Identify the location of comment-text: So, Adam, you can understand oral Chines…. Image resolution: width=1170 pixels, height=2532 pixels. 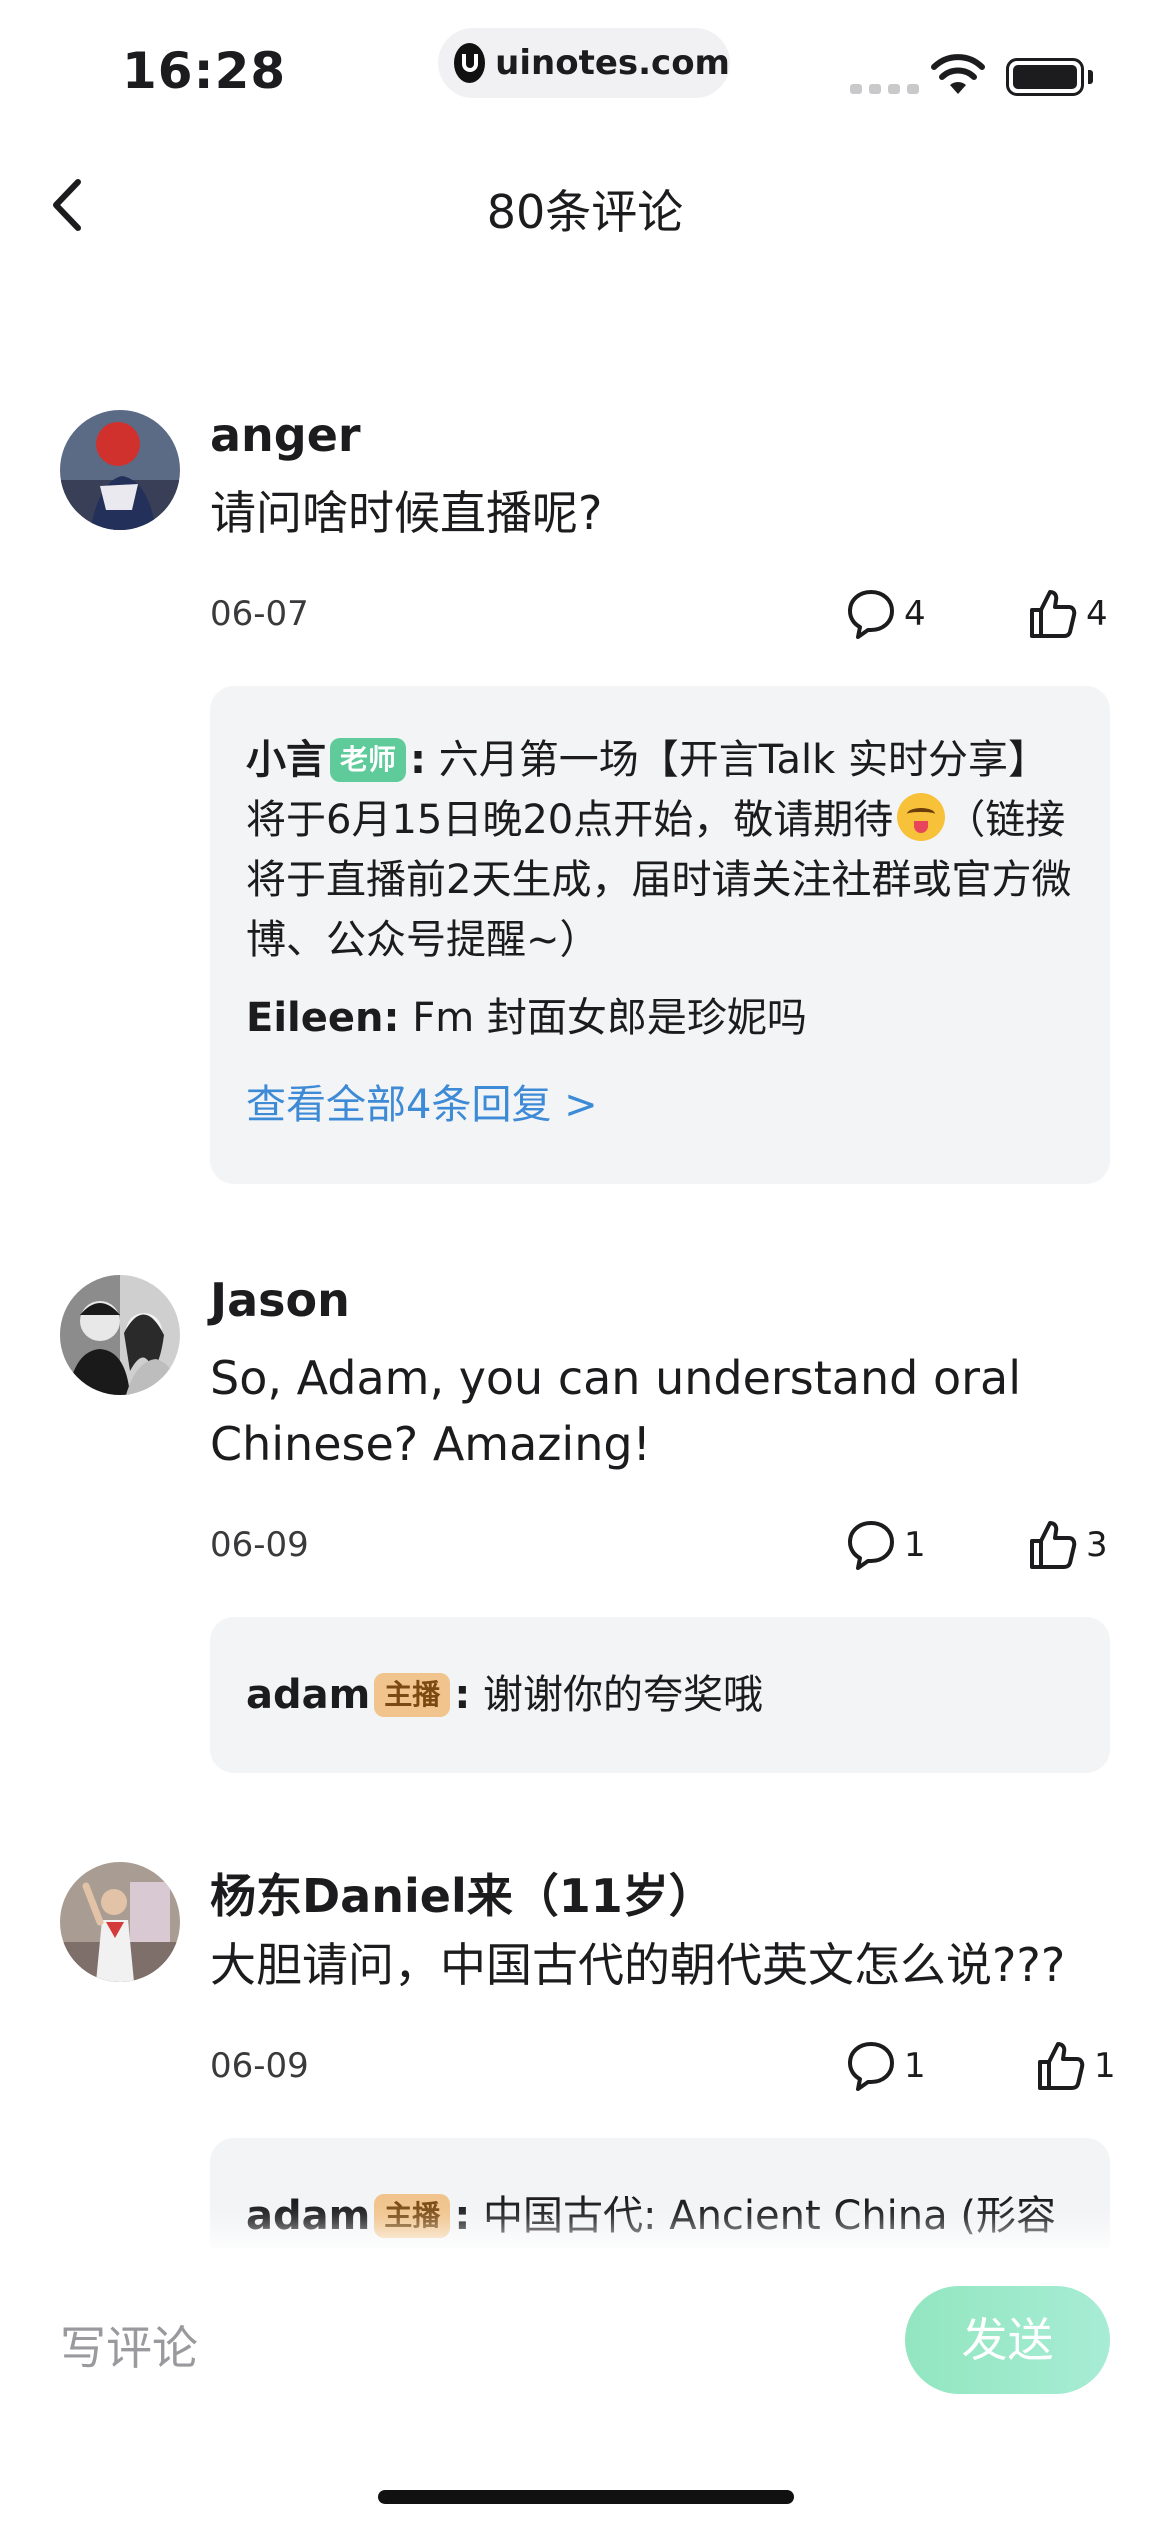
(615, 1411).